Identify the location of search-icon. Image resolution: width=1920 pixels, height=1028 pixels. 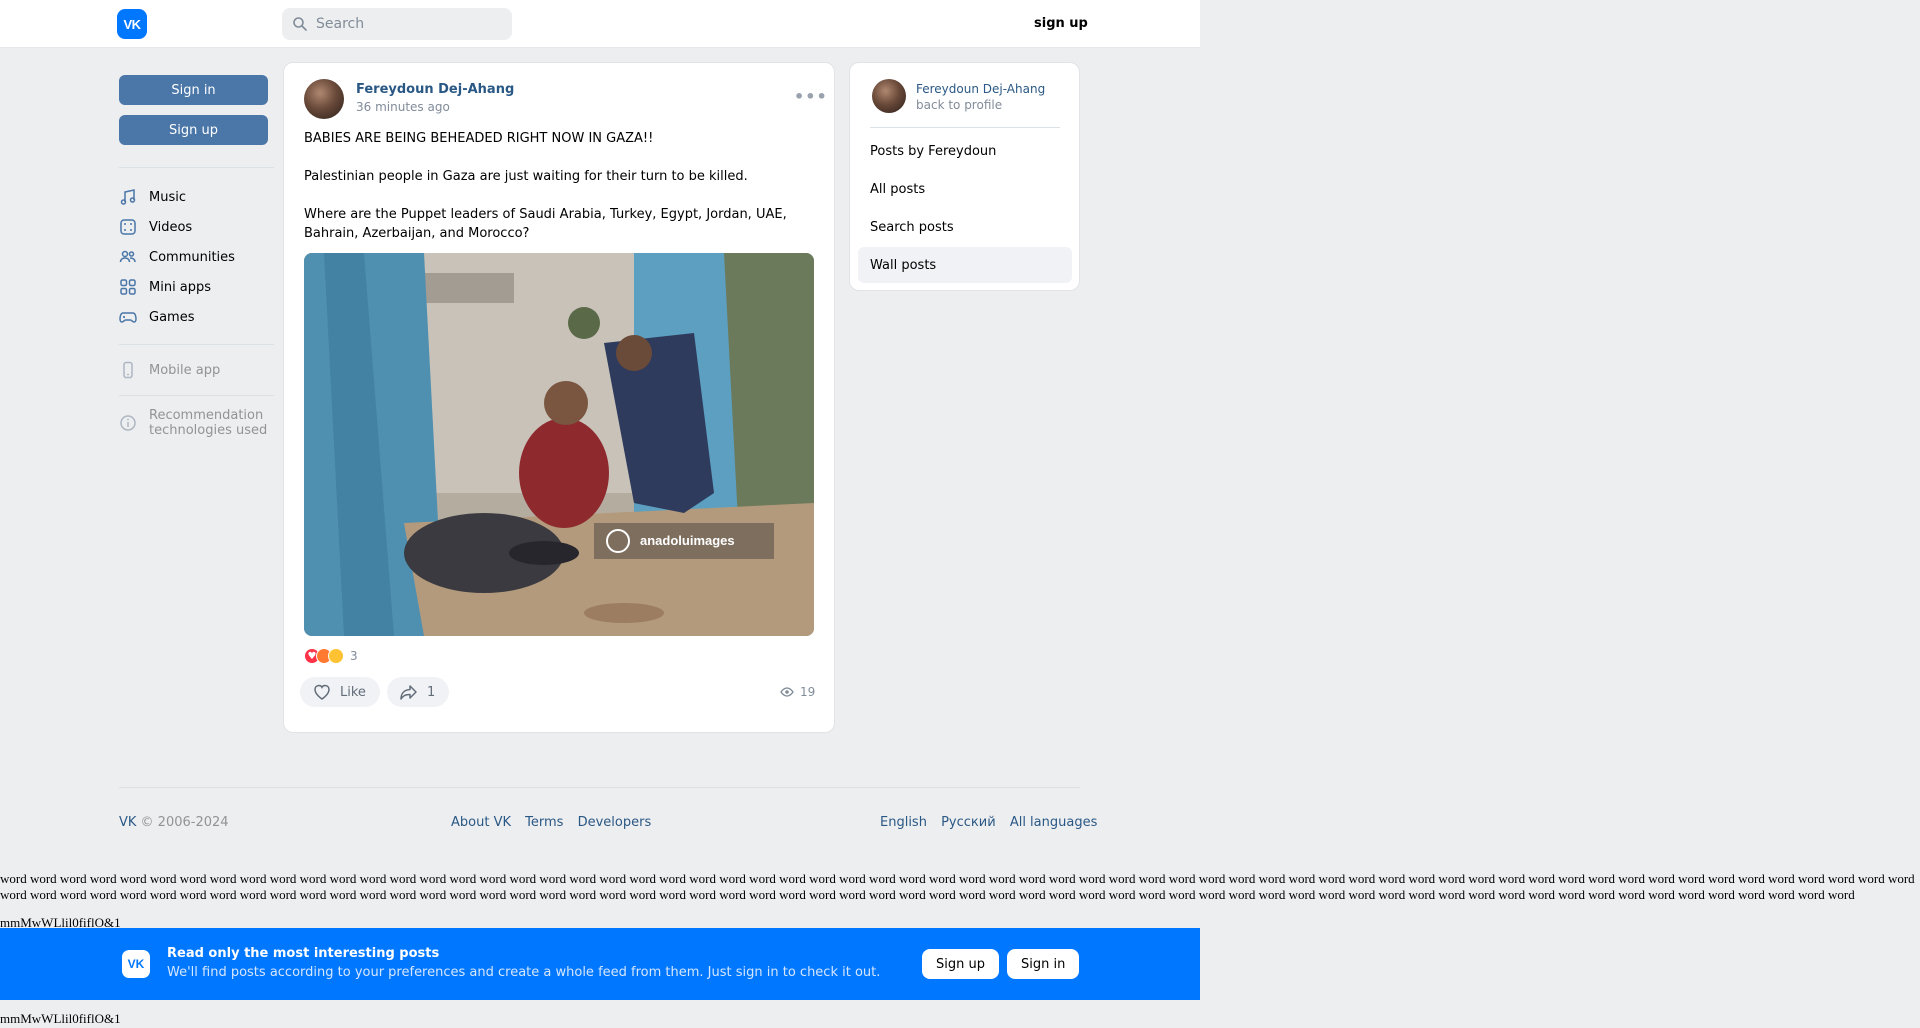
(300, 24).